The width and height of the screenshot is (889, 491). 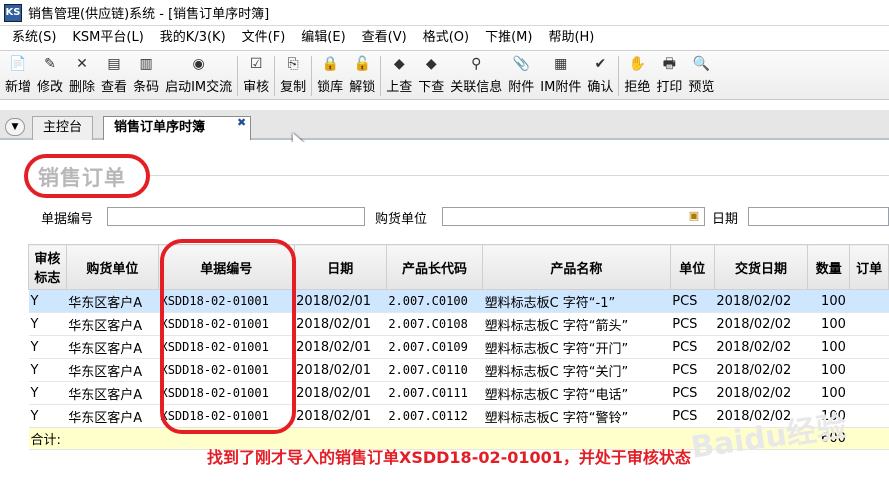 I want to click on title-bar: KS 销售管理(供应链)系统 - [销售订单序时簿], so click(x=444, y=13).